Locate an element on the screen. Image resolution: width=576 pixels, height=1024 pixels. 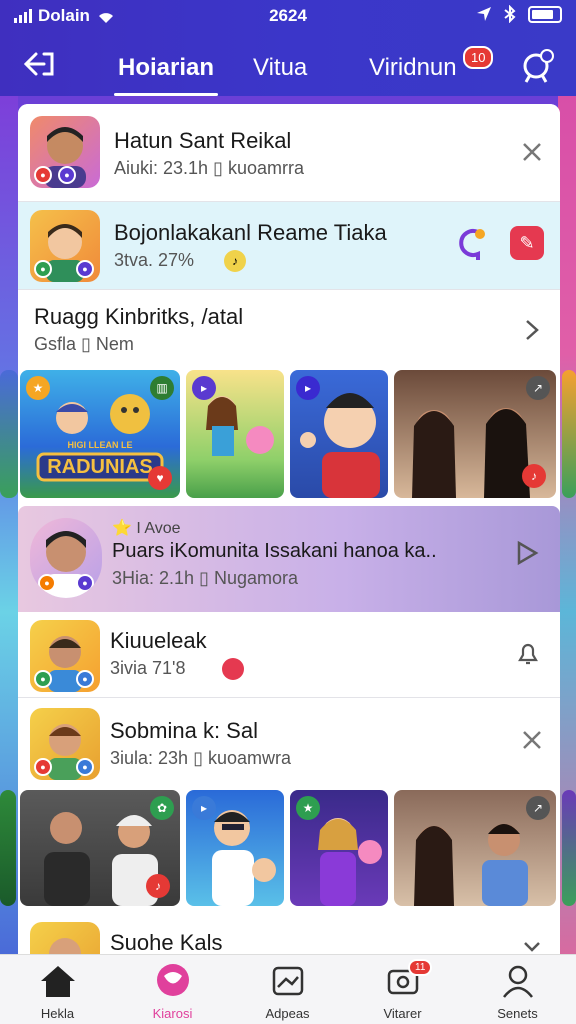
item-title: Kiuueleak is located at coordinates (158, 640).